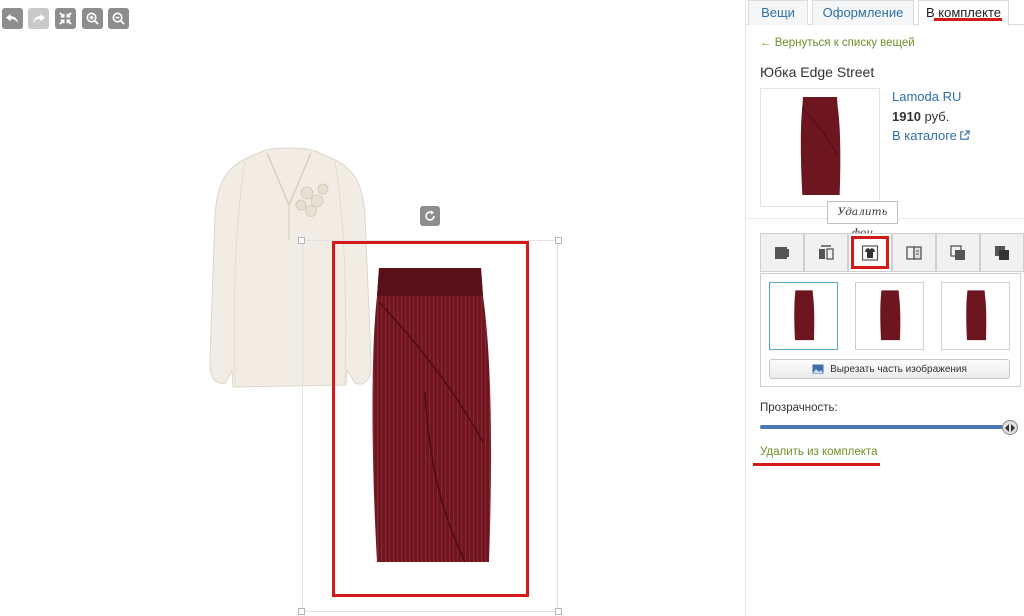 The width and height of the screenshot is (1024, 616). I want to click on skirt-thumbnail-image, so click(820, 146).